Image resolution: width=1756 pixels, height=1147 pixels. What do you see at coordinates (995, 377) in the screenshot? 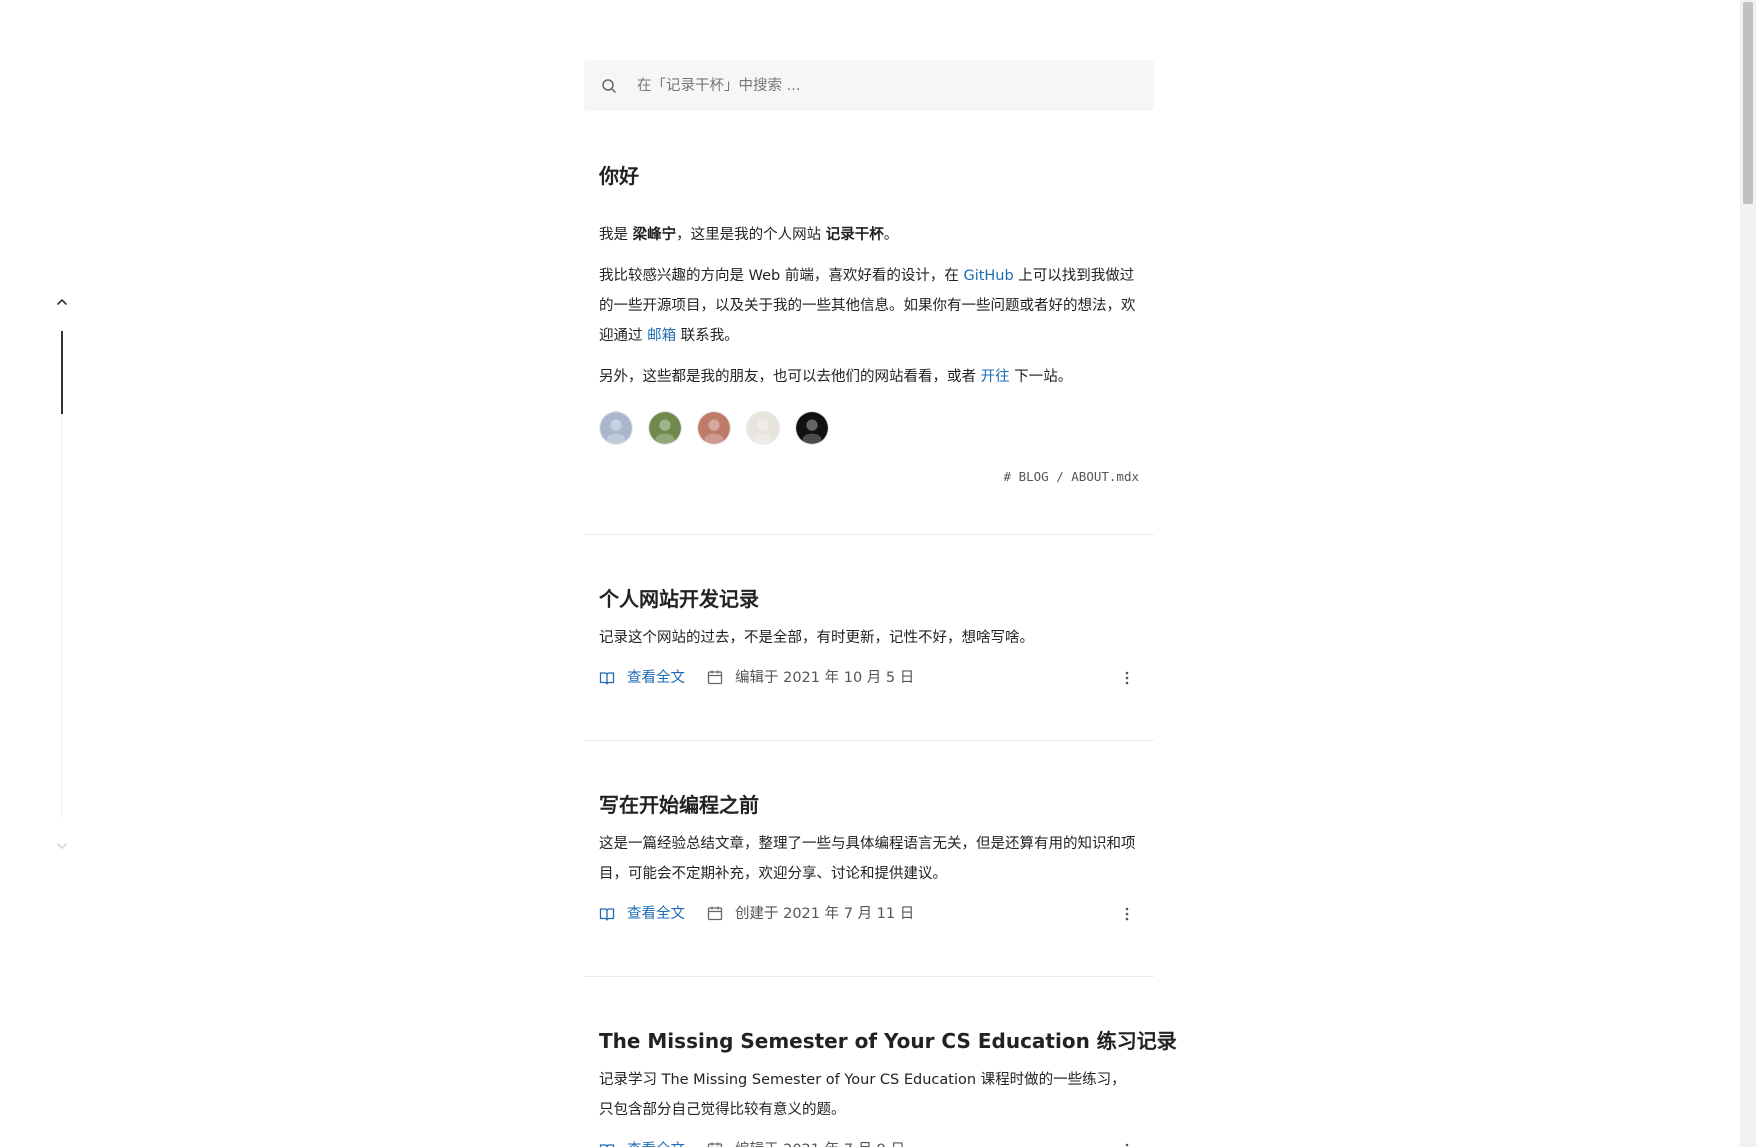
I see `travel-link: 开往` at bounding box center [995, 377].